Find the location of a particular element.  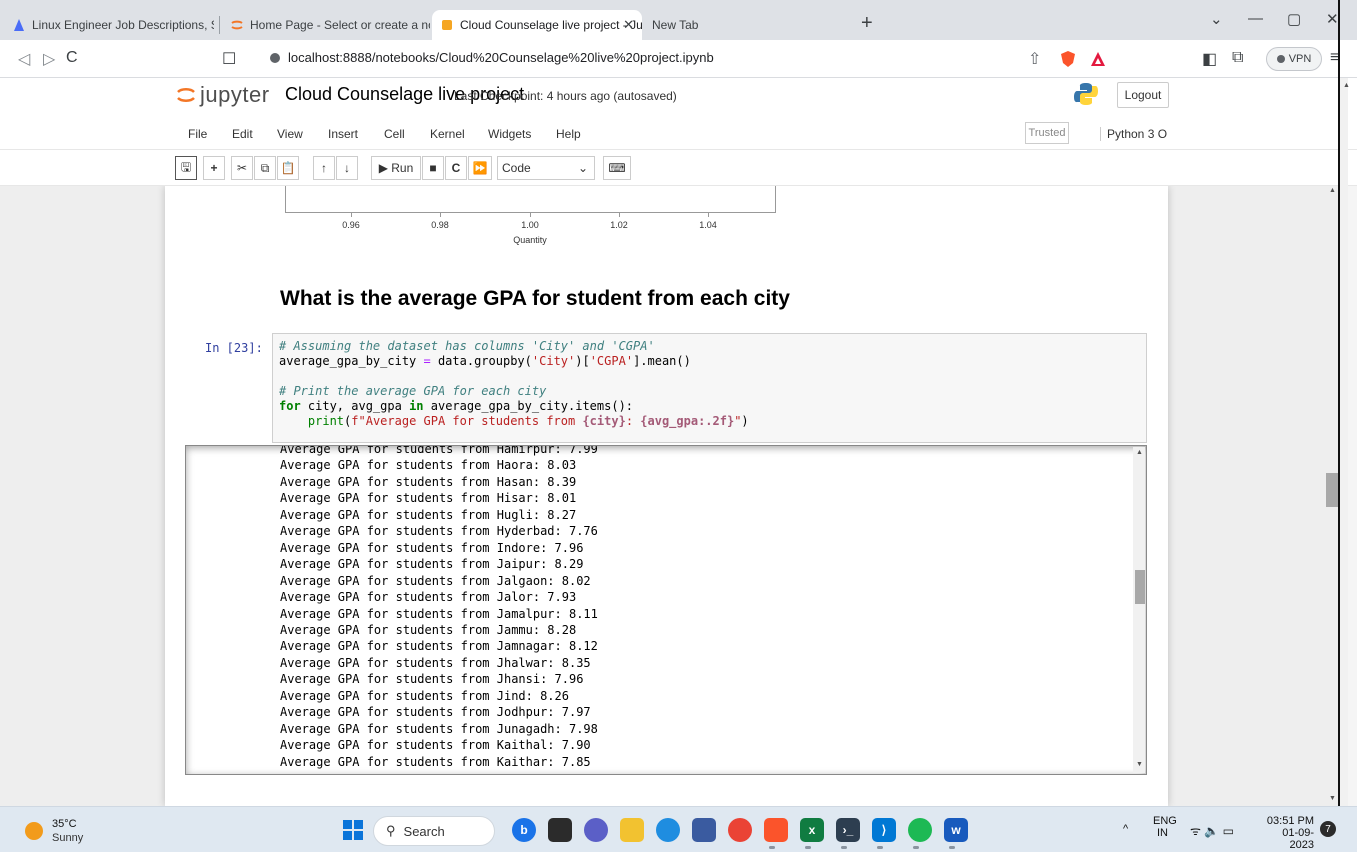

run-button: ▶ Run is located at coordinates (396, 168).